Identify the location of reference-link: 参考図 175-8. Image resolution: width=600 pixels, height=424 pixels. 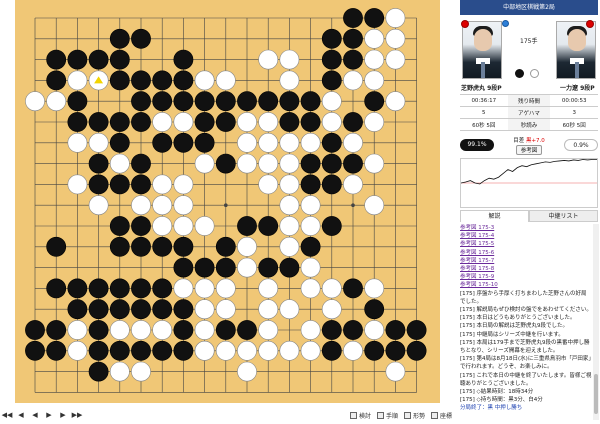
(526, 269).